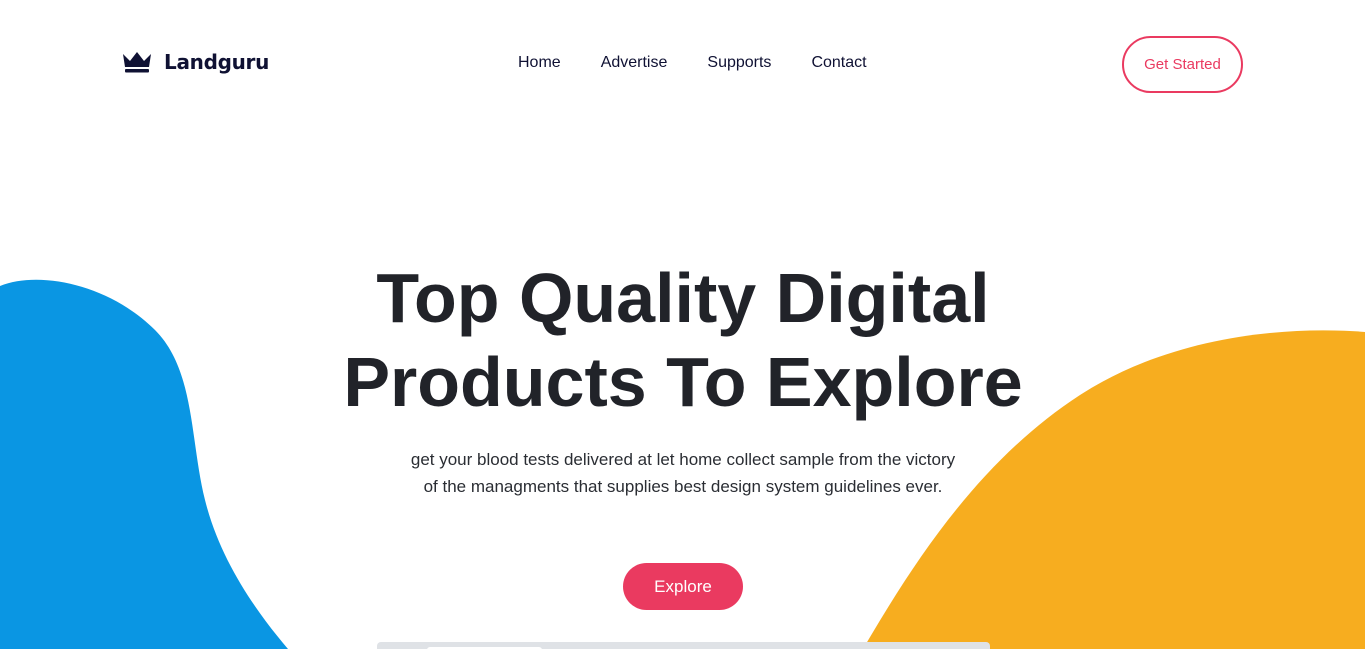 This screenshot has width=1365, height=649. I want to click on explore-button: Explore, so click(683, 586).